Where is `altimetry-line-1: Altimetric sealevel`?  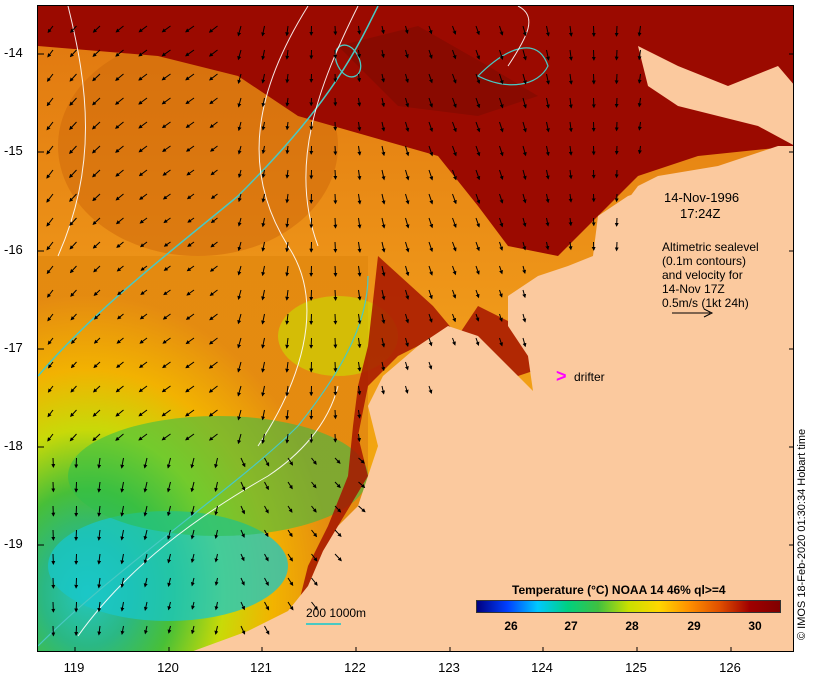
altimetry-line-1: Altimetric sealevel is located at coordinates (710, 247).